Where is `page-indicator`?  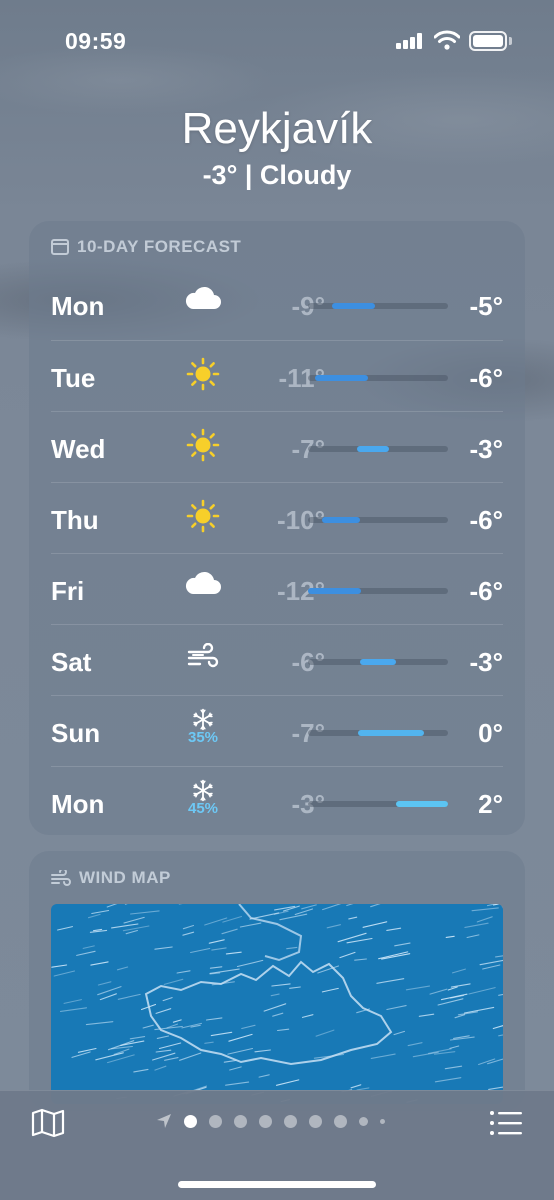 page-indicator is located at coordinates (270, 1121).